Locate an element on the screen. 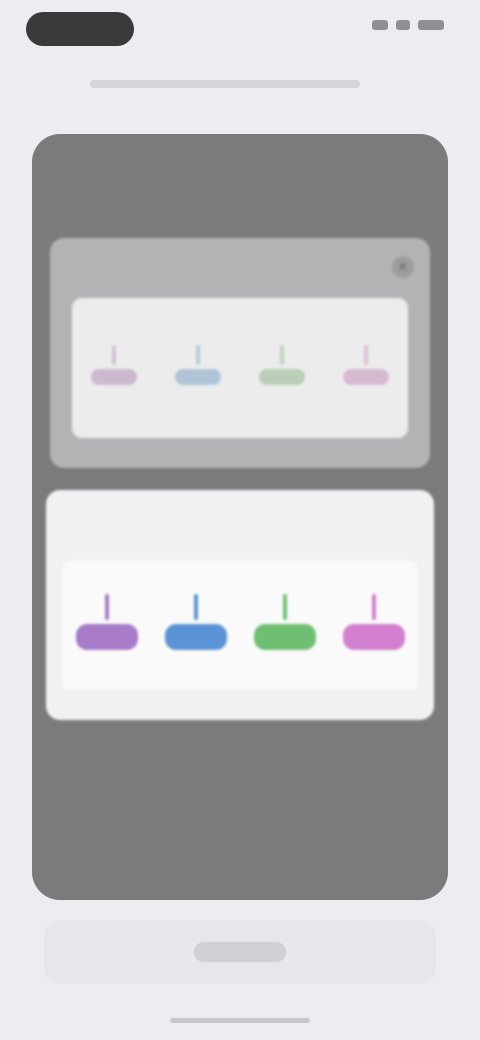 The image size is (480, 1040). bottom-action-bar is located at coordinates (240, 952).